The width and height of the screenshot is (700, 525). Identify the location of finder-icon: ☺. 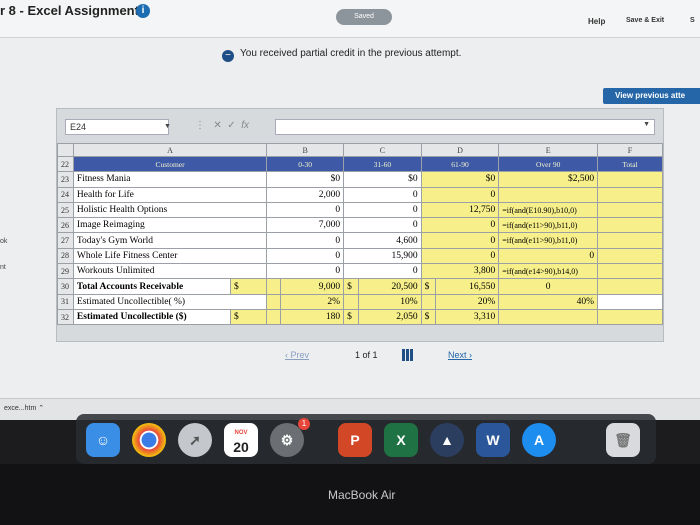
(103, 440).